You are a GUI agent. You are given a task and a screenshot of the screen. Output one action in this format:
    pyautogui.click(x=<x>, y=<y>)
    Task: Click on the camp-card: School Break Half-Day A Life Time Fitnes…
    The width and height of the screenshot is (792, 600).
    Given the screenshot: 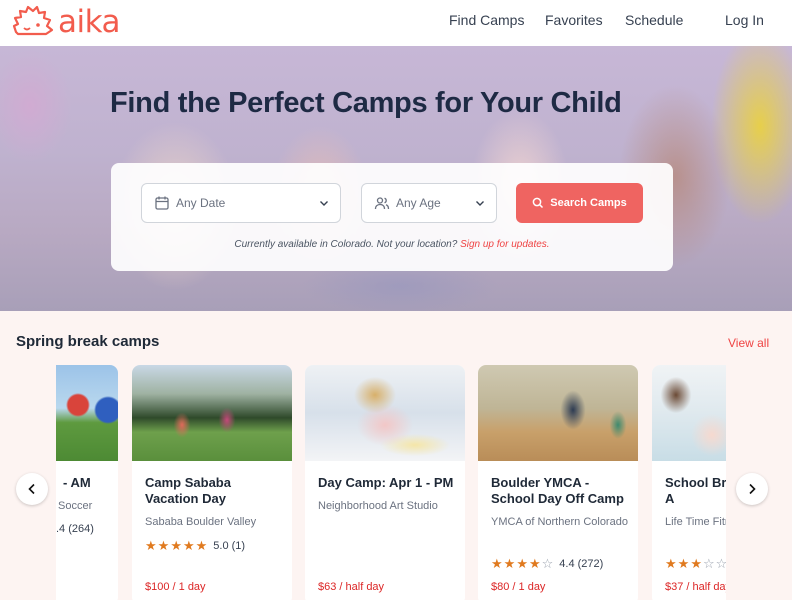 What is the action you would take?
    pyautogui.click(x=689, y=482)
    